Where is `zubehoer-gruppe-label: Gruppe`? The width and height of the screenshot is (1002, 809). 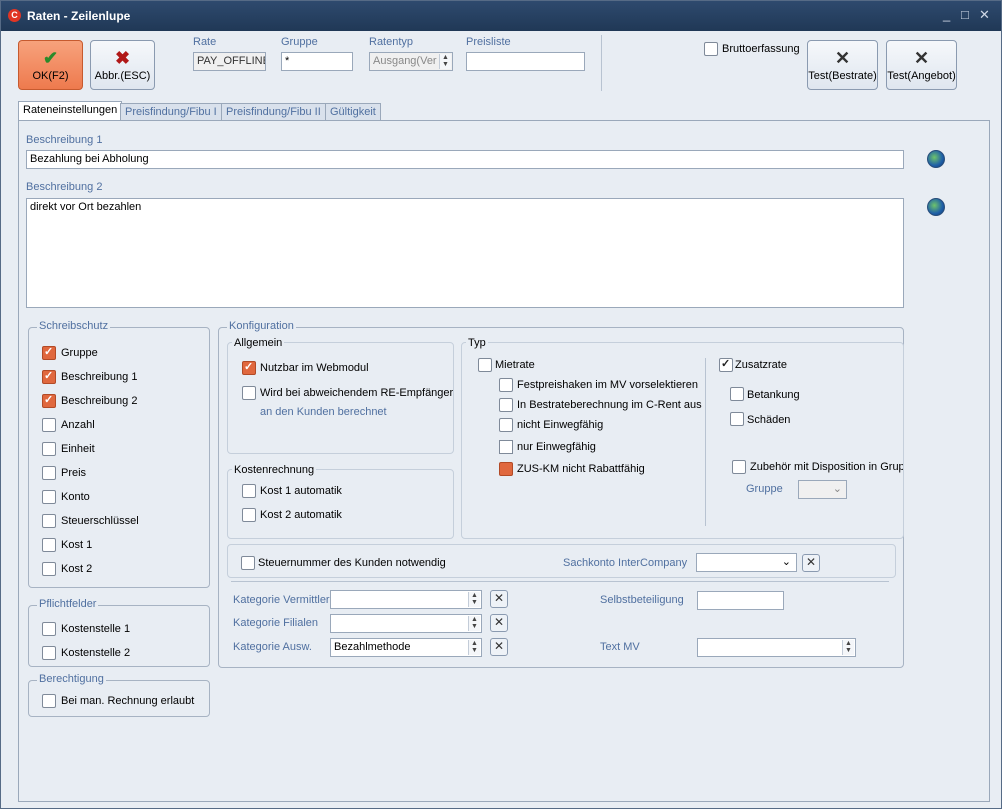 zubehoer-gruppe-label: Gruppe is located at coordinates (764, 489).